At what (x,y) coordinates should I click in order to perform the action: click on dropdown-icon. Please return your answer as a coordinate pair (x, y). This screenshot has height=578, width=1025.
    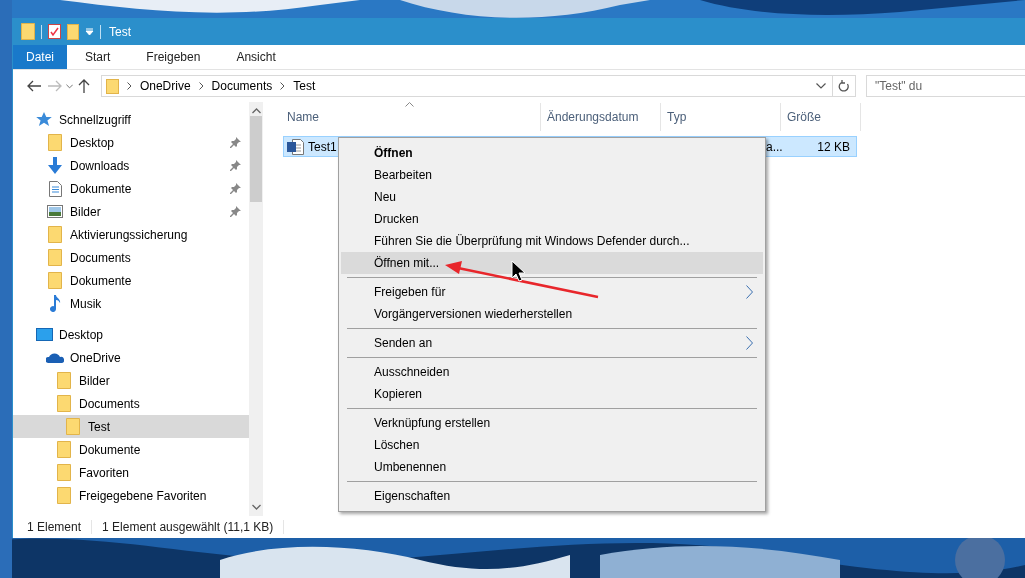
    Looking at the image, I should click on (89, 31).